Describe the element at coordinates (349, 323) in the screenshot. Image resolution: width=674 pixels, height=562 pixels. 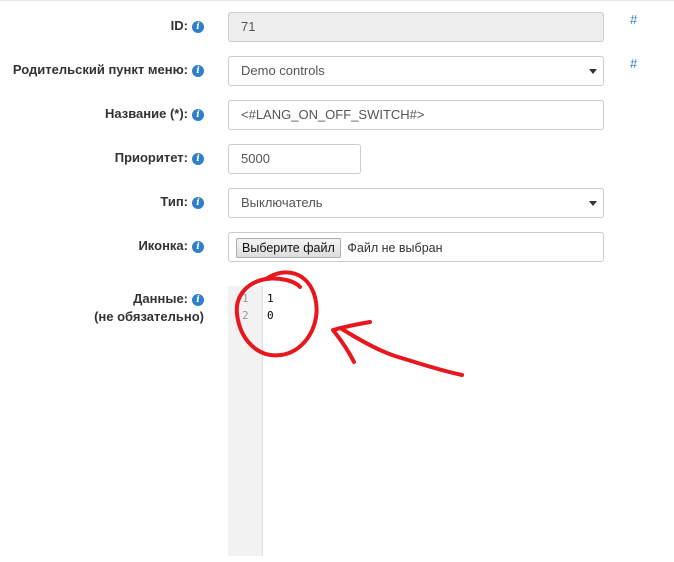
I see `red-annotation` at that location.